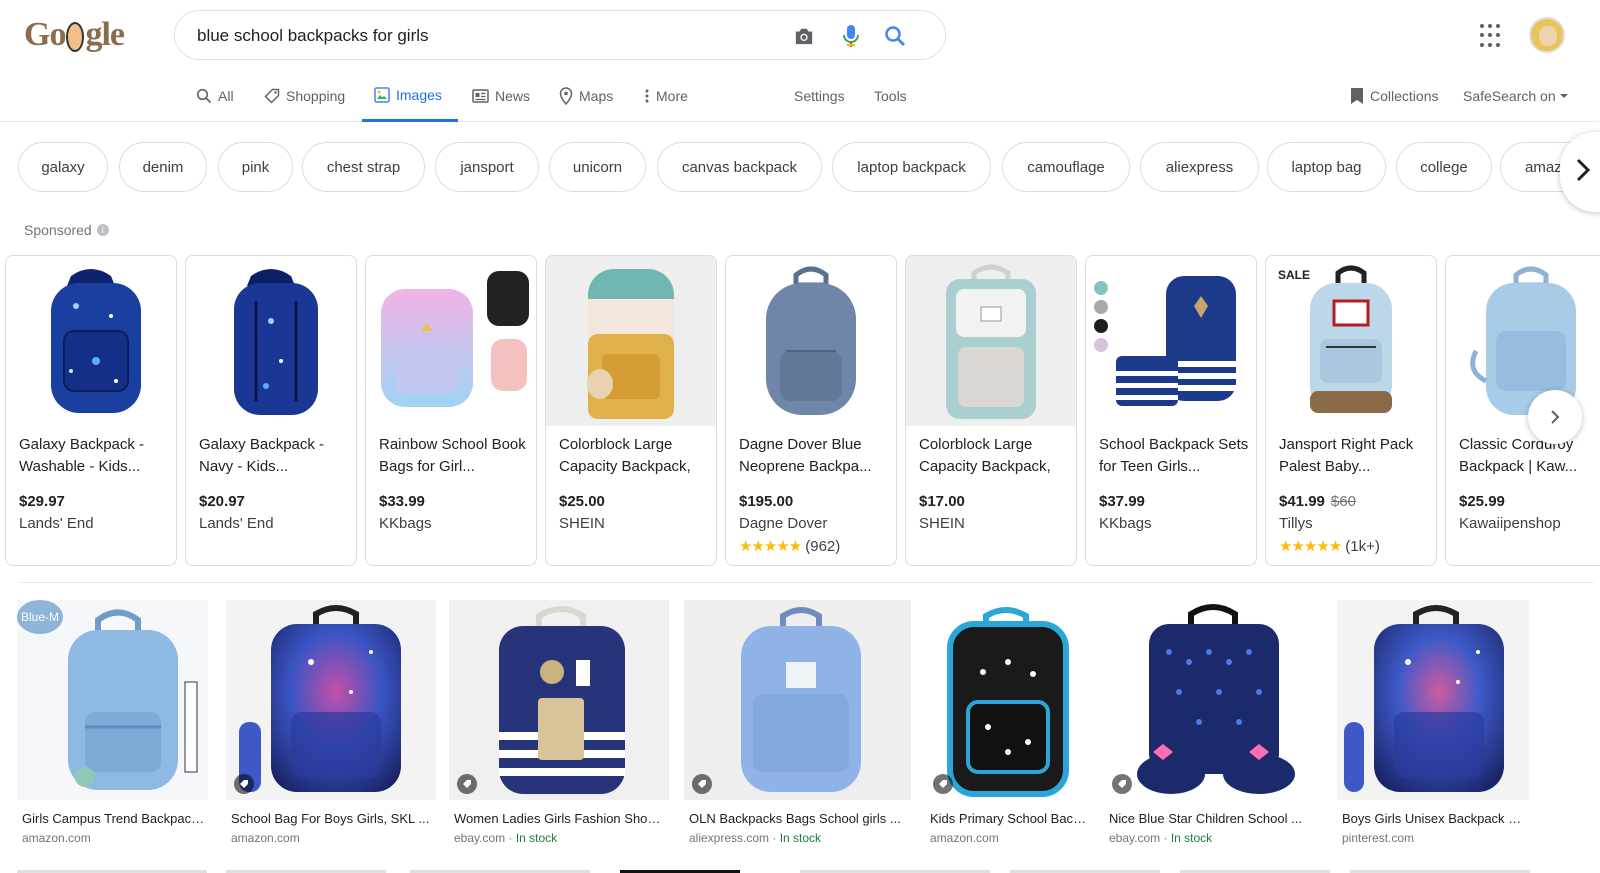 This screenshot has width=1600, height=873. I want to click on search-input: blue school backpacks for girls, so click(313, 36).